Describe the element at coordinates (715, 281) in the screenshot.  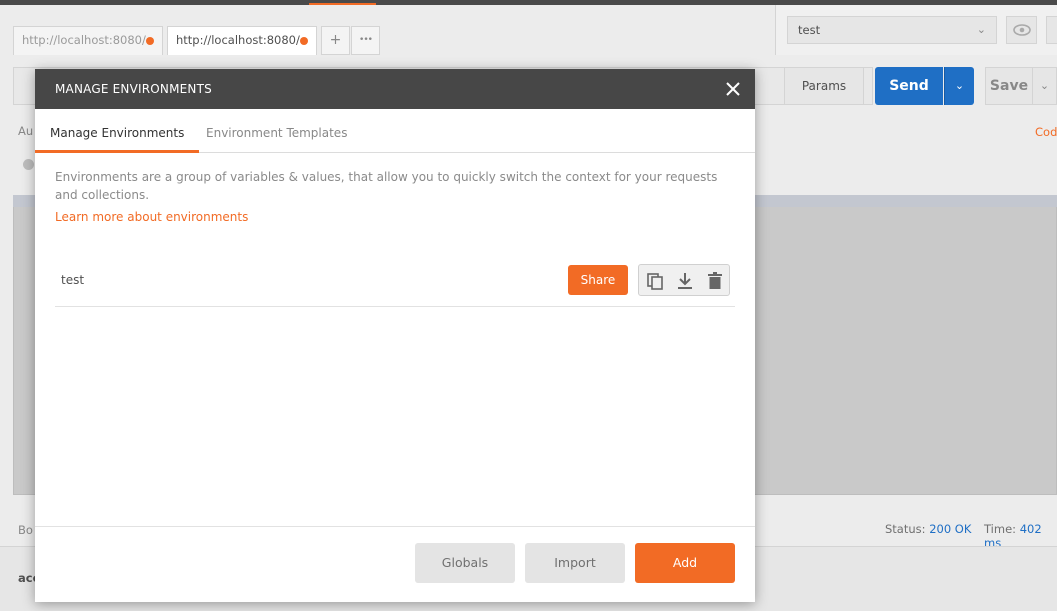
I see `trash-icon` at that location.